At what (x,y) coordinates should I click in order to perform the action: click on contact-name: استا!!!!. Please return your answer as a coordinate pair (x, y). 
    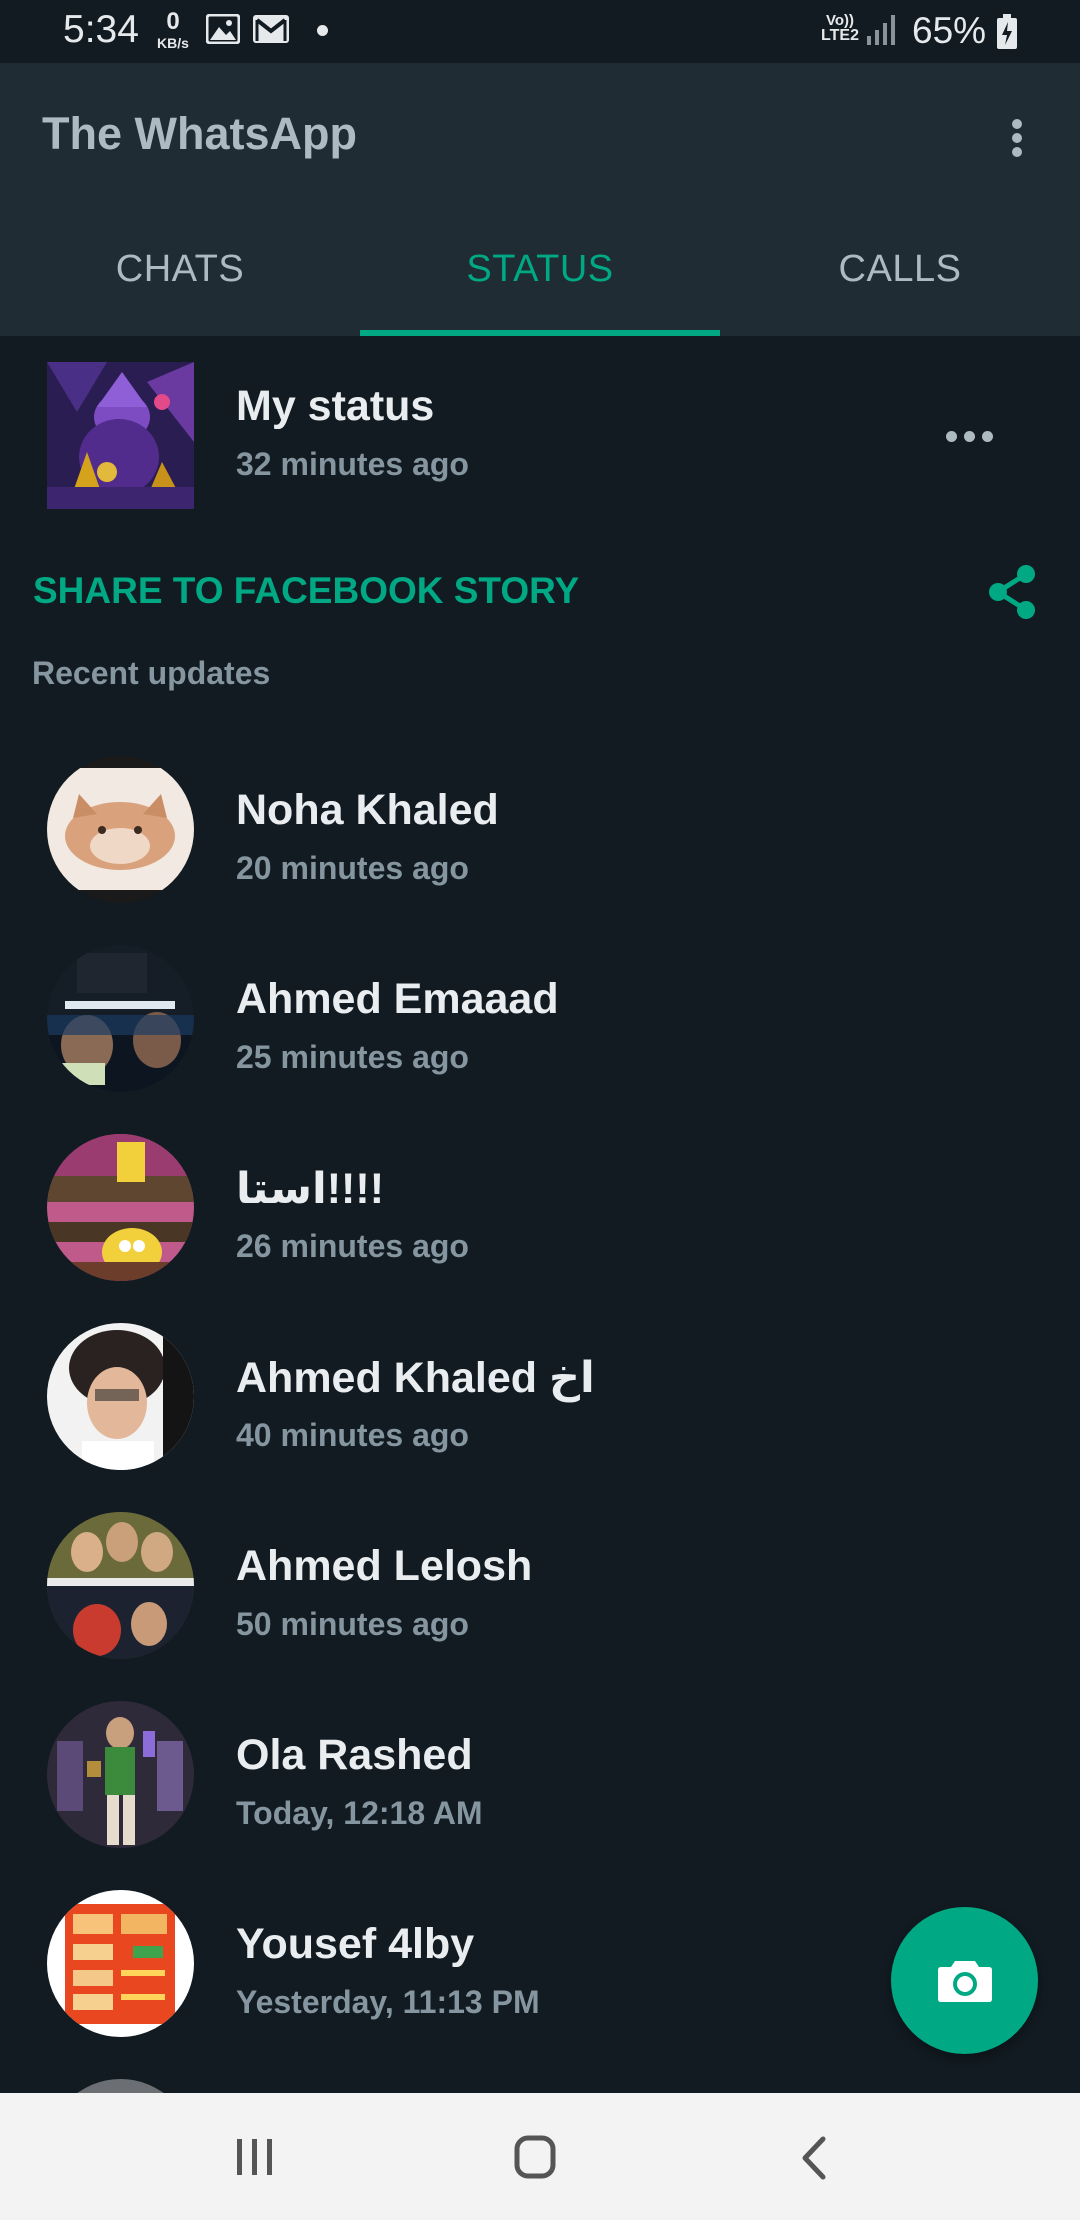
    Looking at the image, I should click on (310, 1189).